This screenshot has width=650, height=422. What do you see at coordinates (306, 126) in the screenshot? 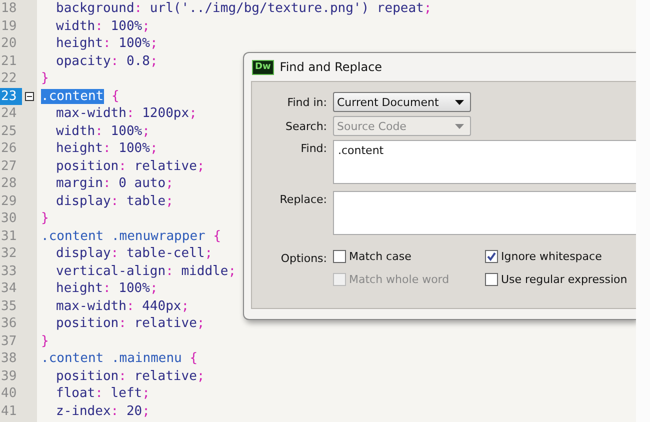
I see `field-label: Search:` at bounding box center [306, 126].